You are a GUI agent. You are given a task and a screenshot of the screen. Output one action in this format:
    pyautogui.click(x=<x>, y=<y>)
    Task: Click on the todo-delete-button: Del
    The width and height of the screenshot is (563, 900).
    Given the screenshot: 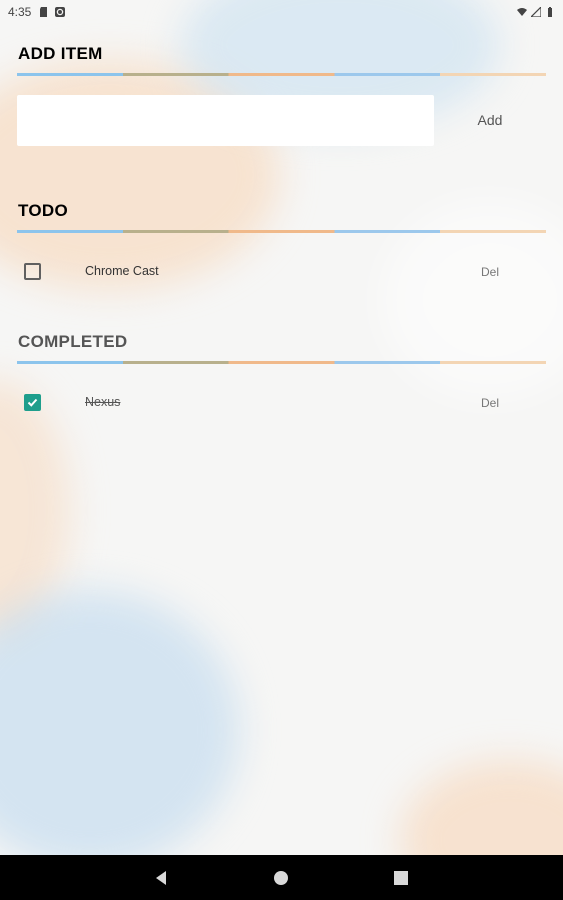 What is the action you would take?
    pyautogui.click(x=490, y=272)
    